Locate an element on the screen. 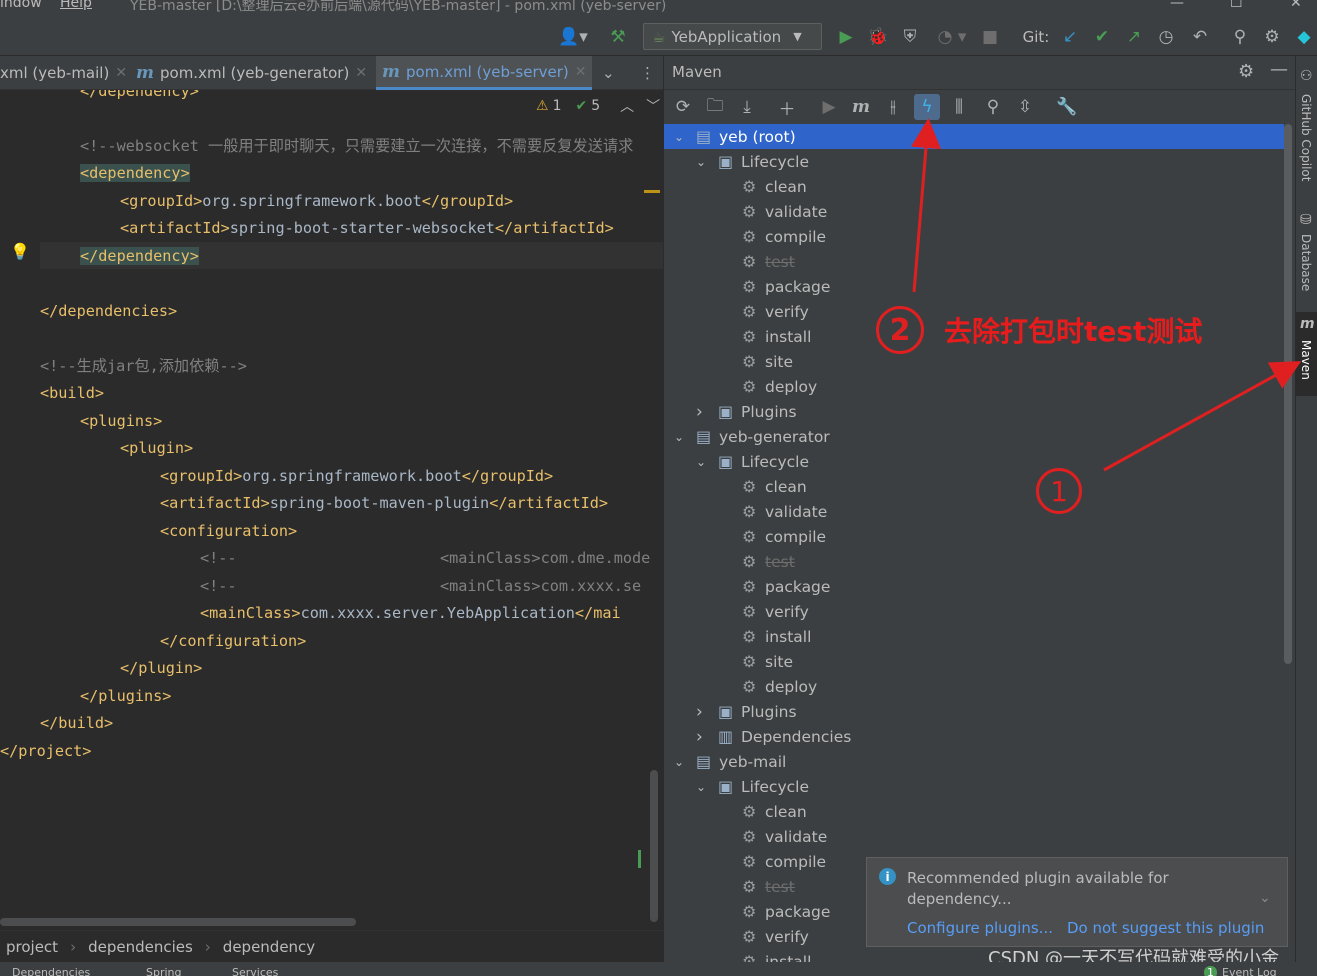  inspection-widget: ⚠ 1 ✔ 5 ︿ ﹀ is located at coordinates (598, 106).